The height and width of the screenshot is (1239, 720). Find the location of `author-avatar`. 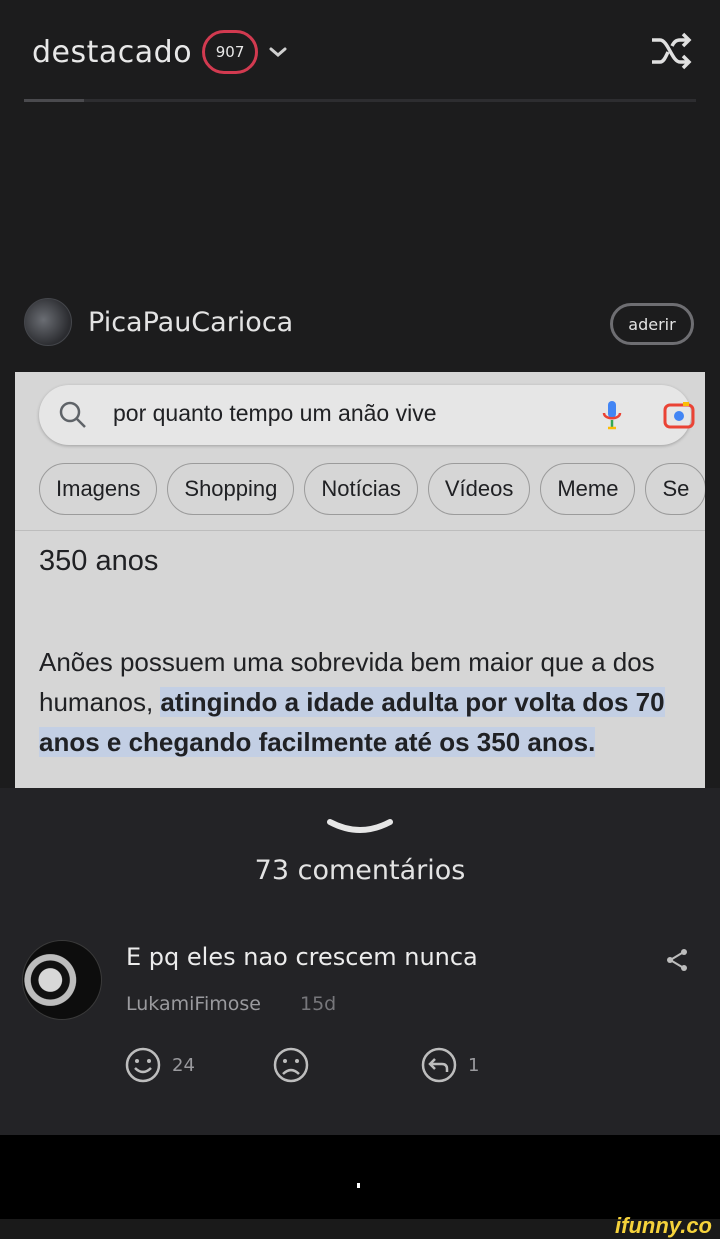

author-avatar is located at coordinates (48, 322).